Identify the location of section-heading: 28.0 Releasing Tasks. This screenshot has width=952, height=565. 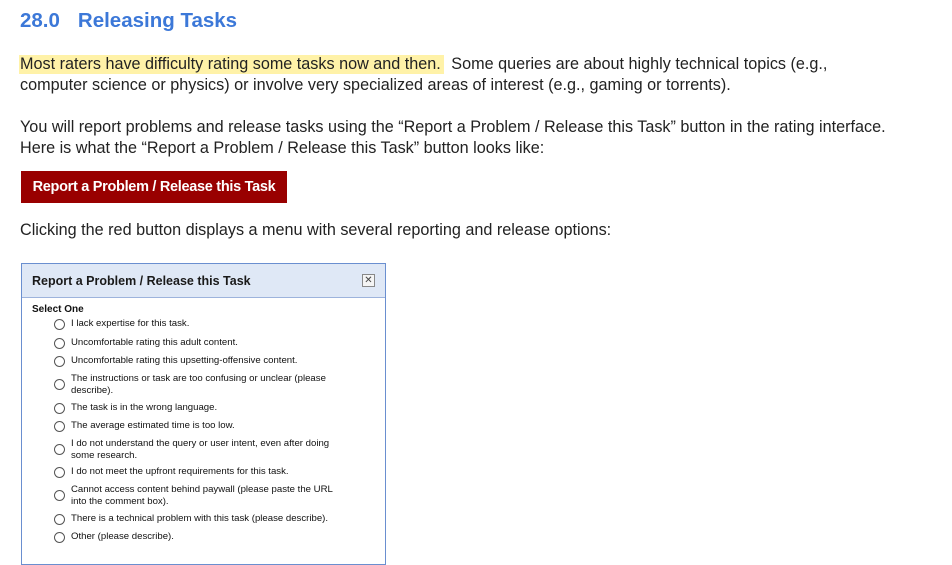
(128, 21).